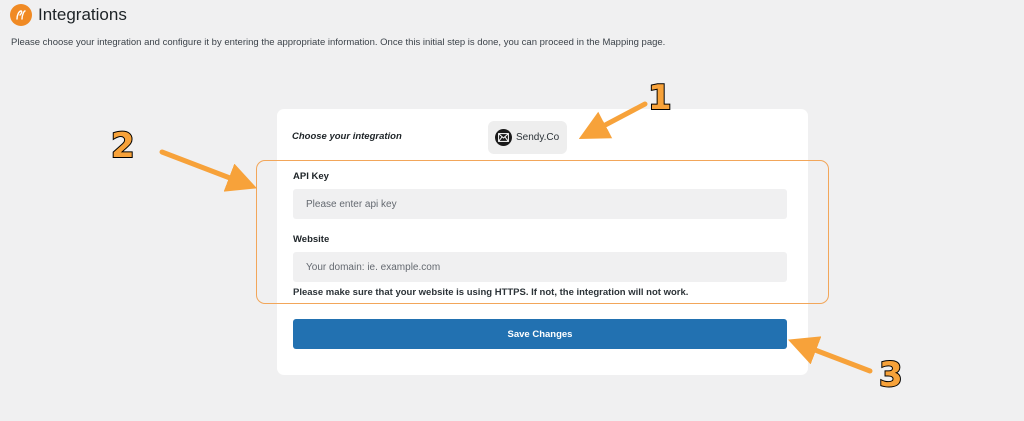 The height and width of the screenshot is (421, 1024). I want to click on annotation-number-1: 1, so click(660, 98).